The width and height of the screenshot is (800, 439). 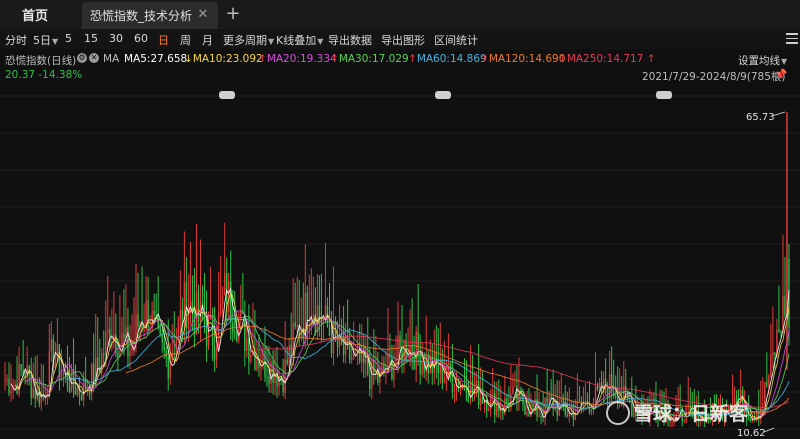 I want to click on set-ma-label: 设置均线, so click(x=759, y=61).